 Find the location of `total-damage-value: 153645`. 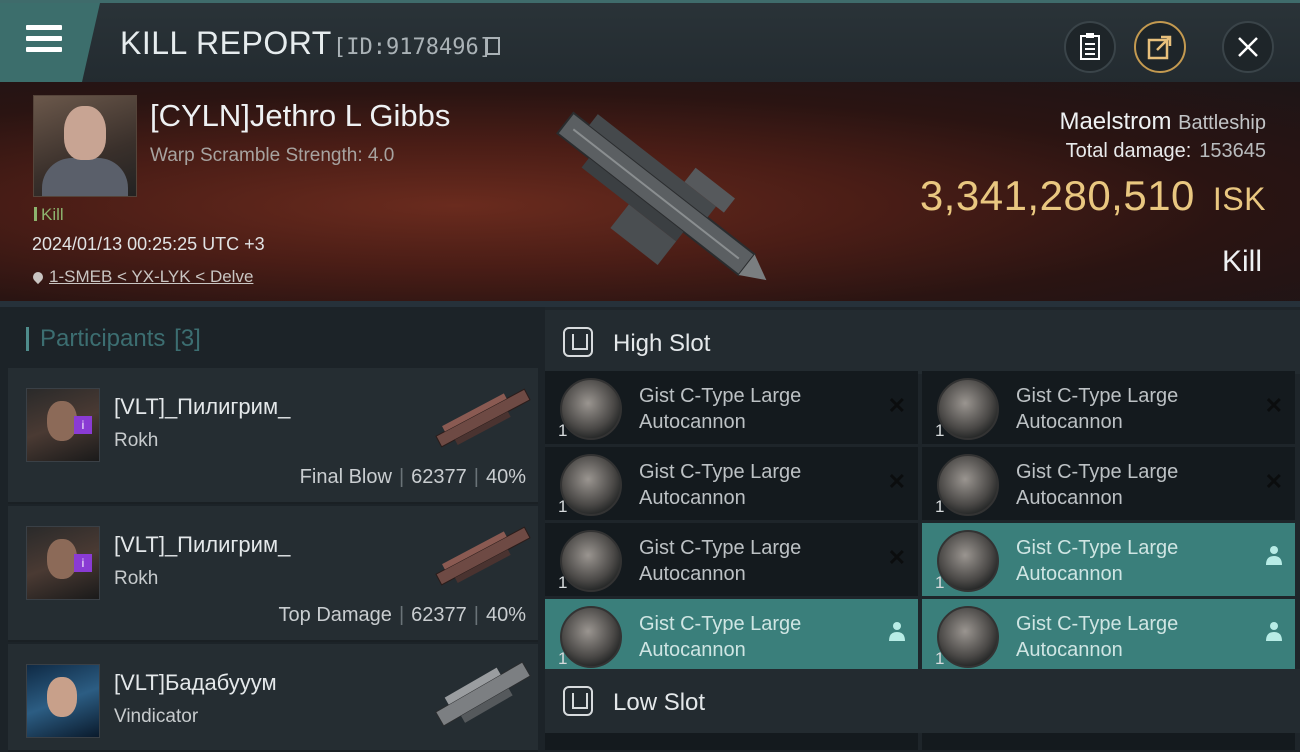

total-damage-value: 153645 is located at coordinates (1232, 151).